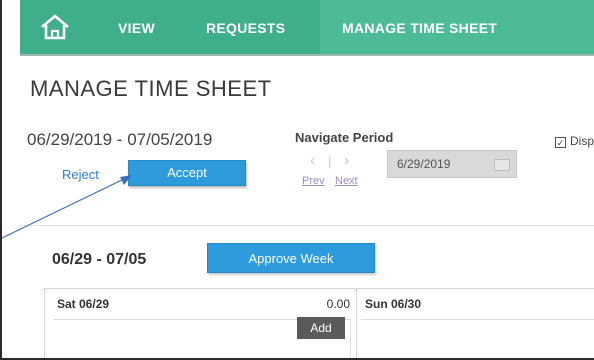 The width and height of the screenshot is (594, 360). I want to click on annotation-arrow, so click(67, 207).